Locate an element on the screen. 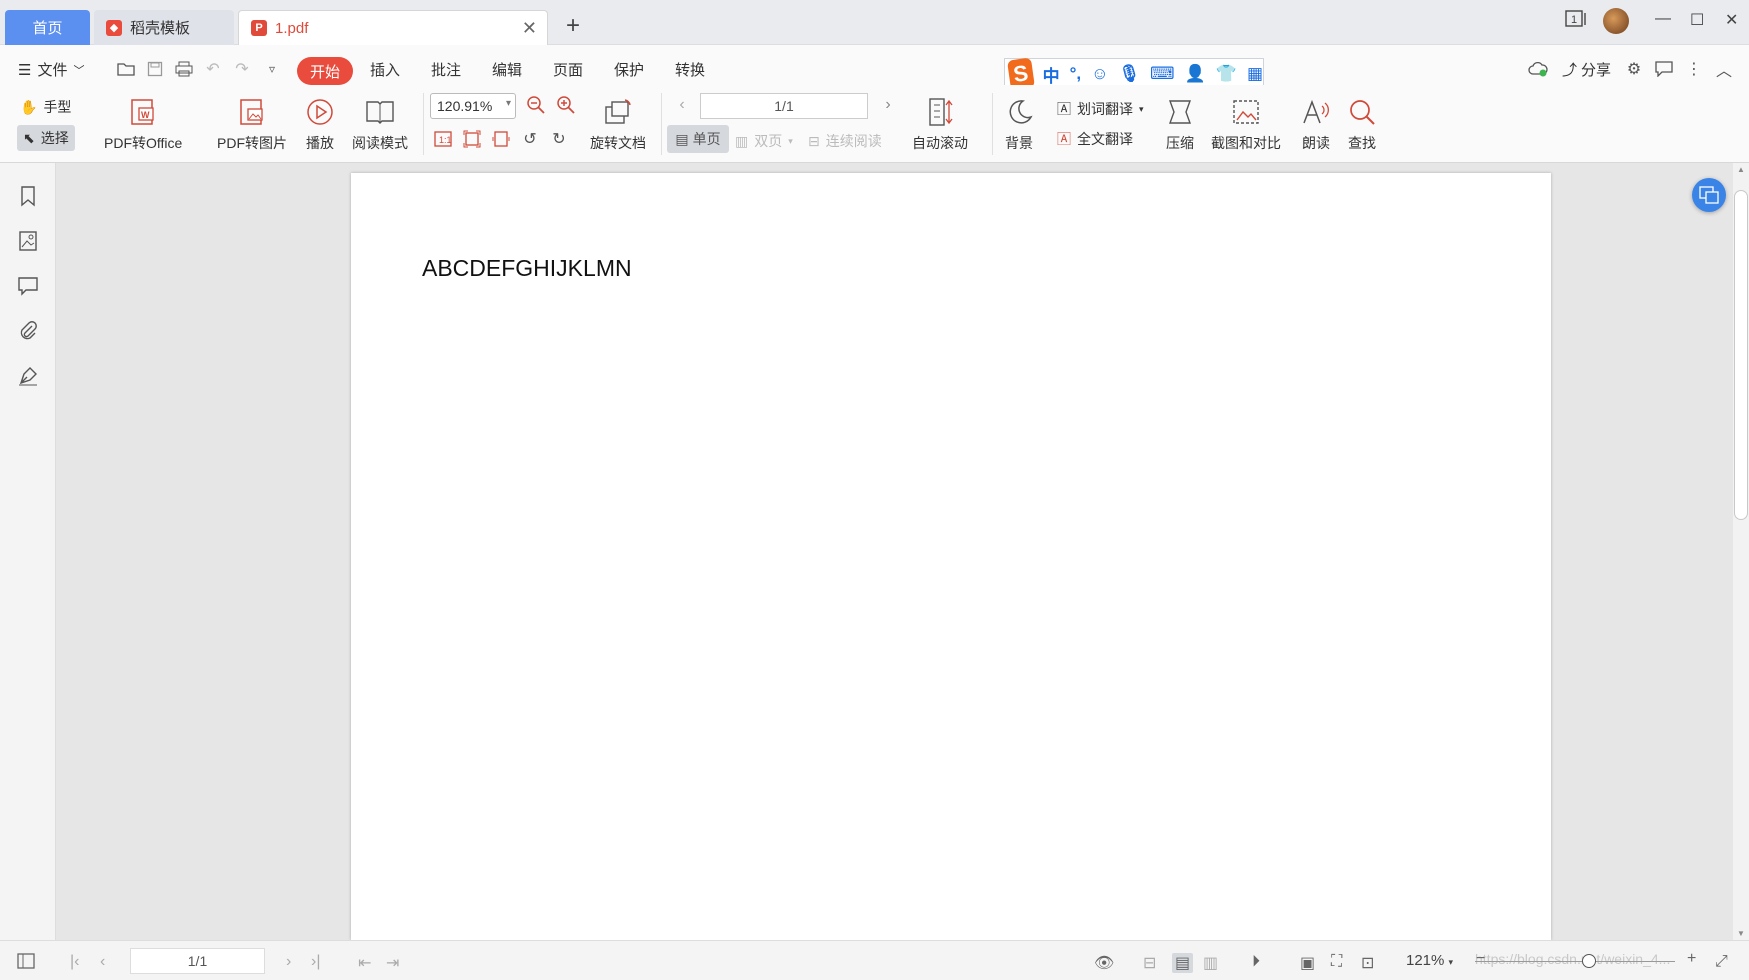  collapse-ribbon-icon: ︿ is located at coordinates (1724, 69).